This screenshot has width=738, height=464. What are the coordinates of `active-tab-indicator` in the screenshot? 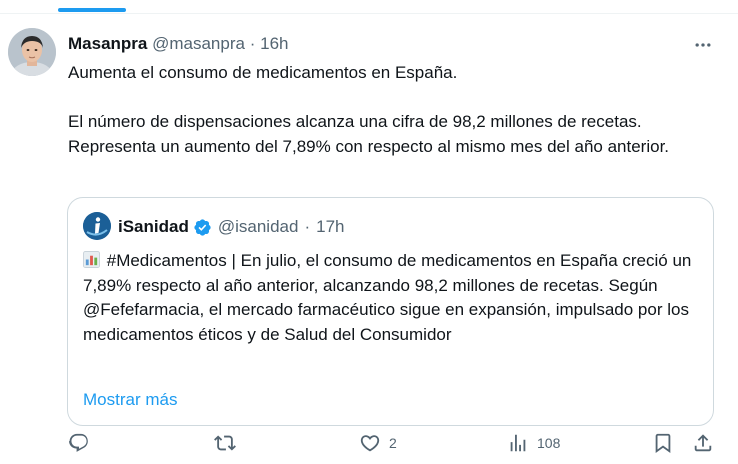 It's located at (92, 10).